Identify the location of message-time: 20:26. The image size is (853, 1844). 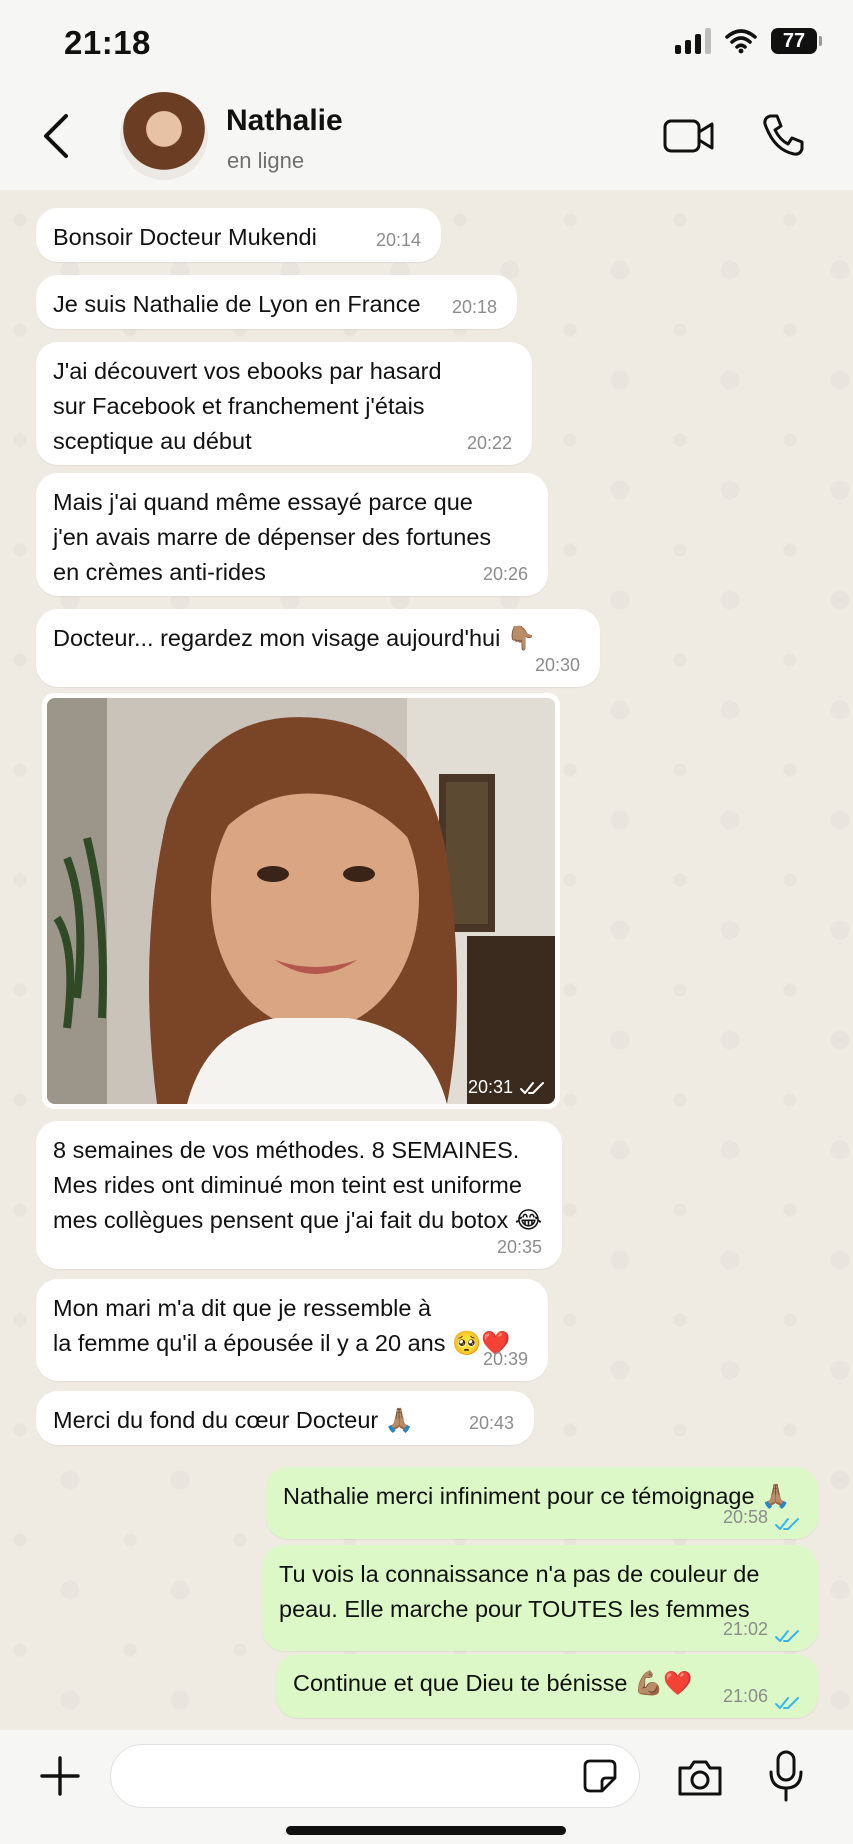
(505, 574).